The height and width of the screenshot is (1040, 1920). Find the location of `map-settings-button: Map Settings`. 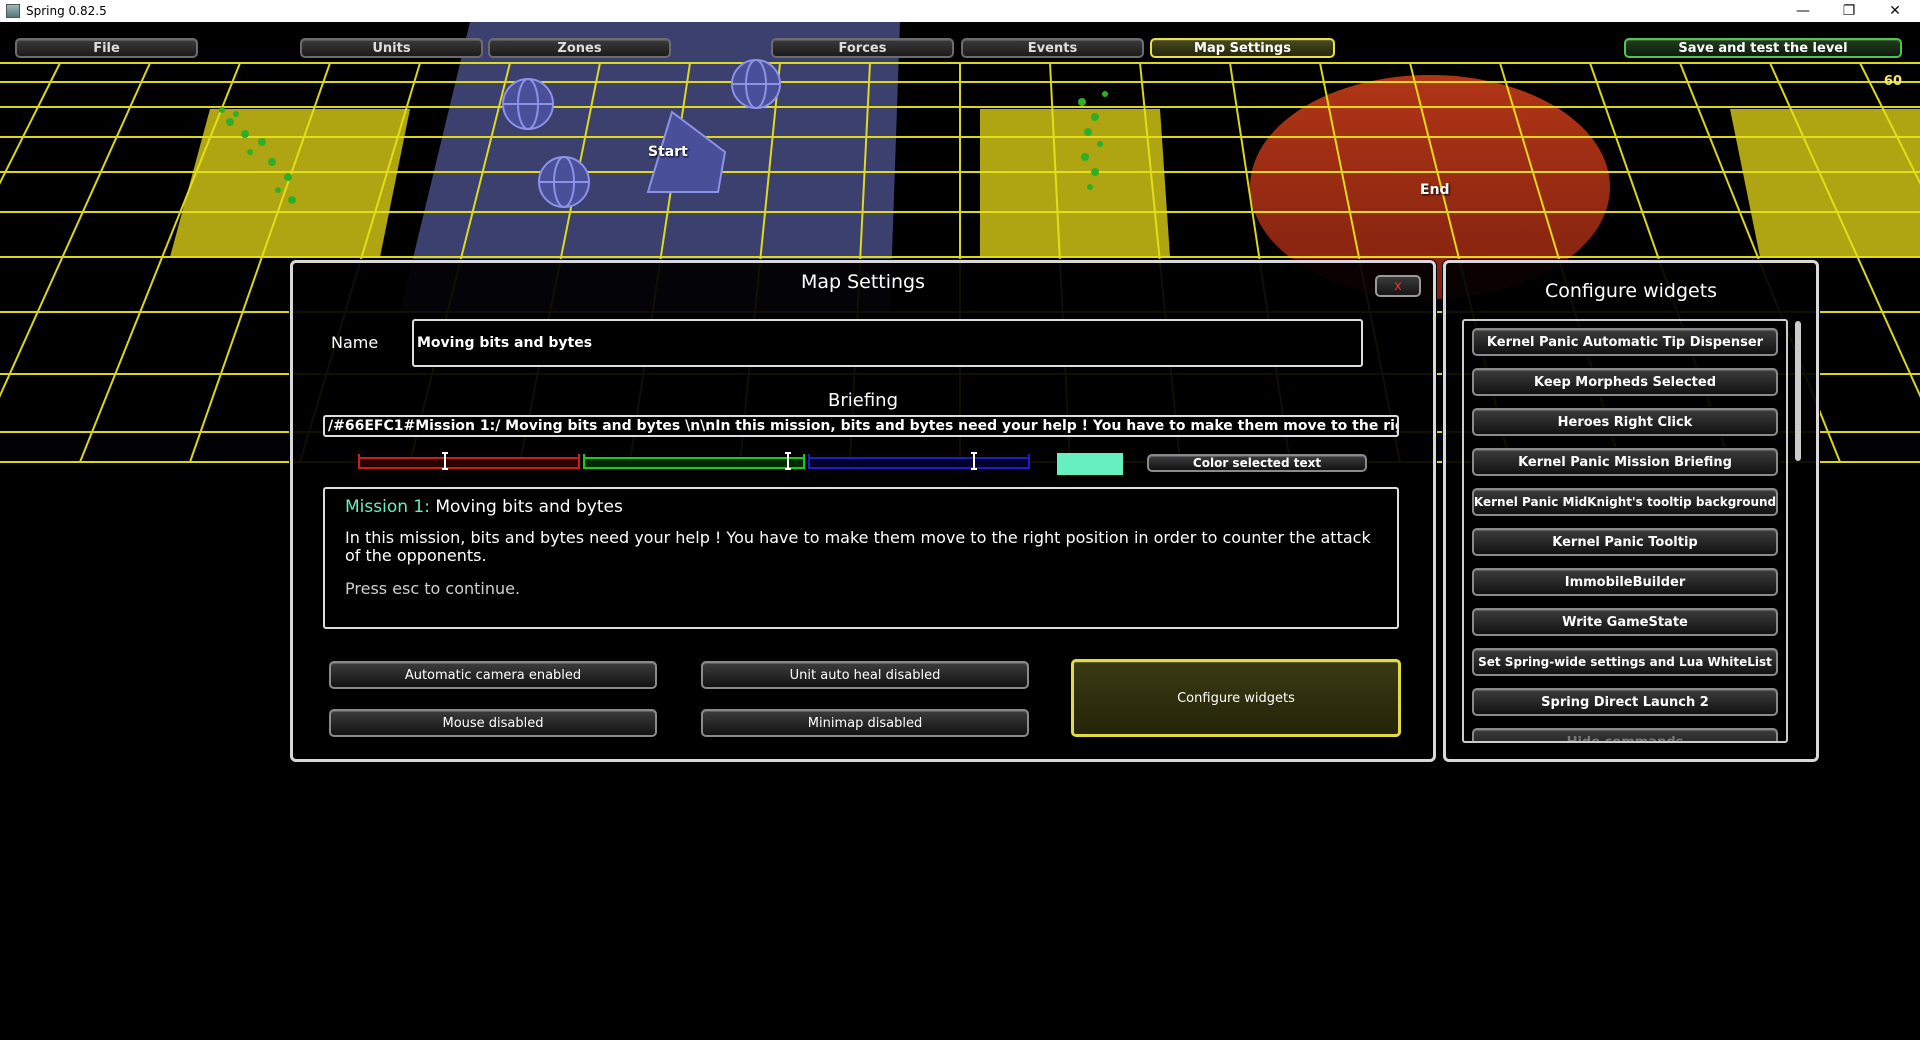

map-settings-button: Map Settings is located at coordinates (1242, 48).